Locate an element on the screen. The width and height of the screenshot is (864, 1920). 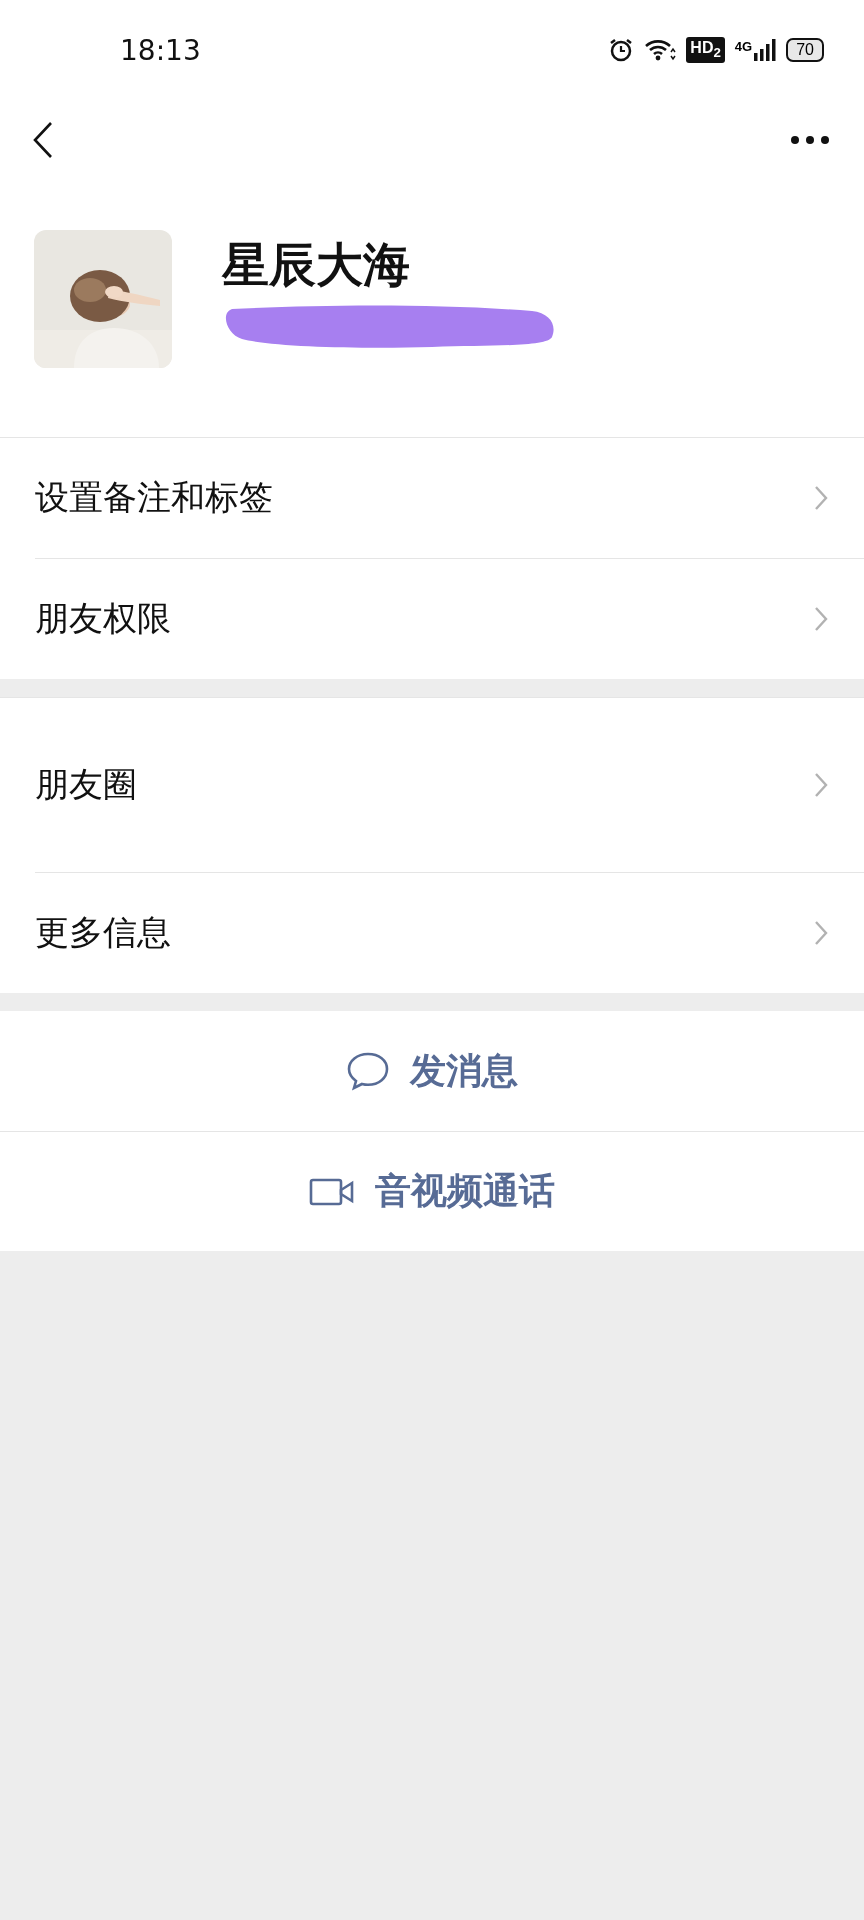
back-icon is located at coordinates (43, 140).